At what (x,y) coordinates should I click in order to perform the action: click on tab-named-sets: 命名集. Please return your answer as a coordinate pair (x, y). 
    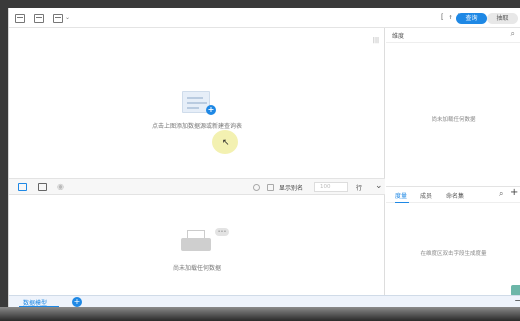
    Looking at the image, I should click on (455, 195).